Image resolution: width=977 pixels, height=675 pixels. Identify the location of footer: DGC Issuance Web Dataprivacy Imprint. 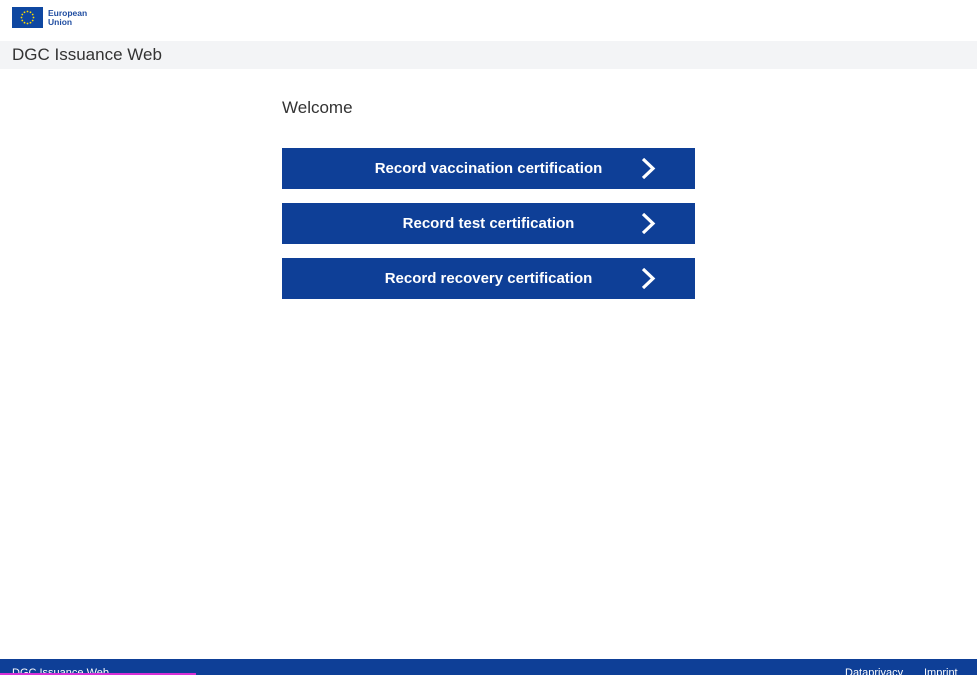
(488, 667).